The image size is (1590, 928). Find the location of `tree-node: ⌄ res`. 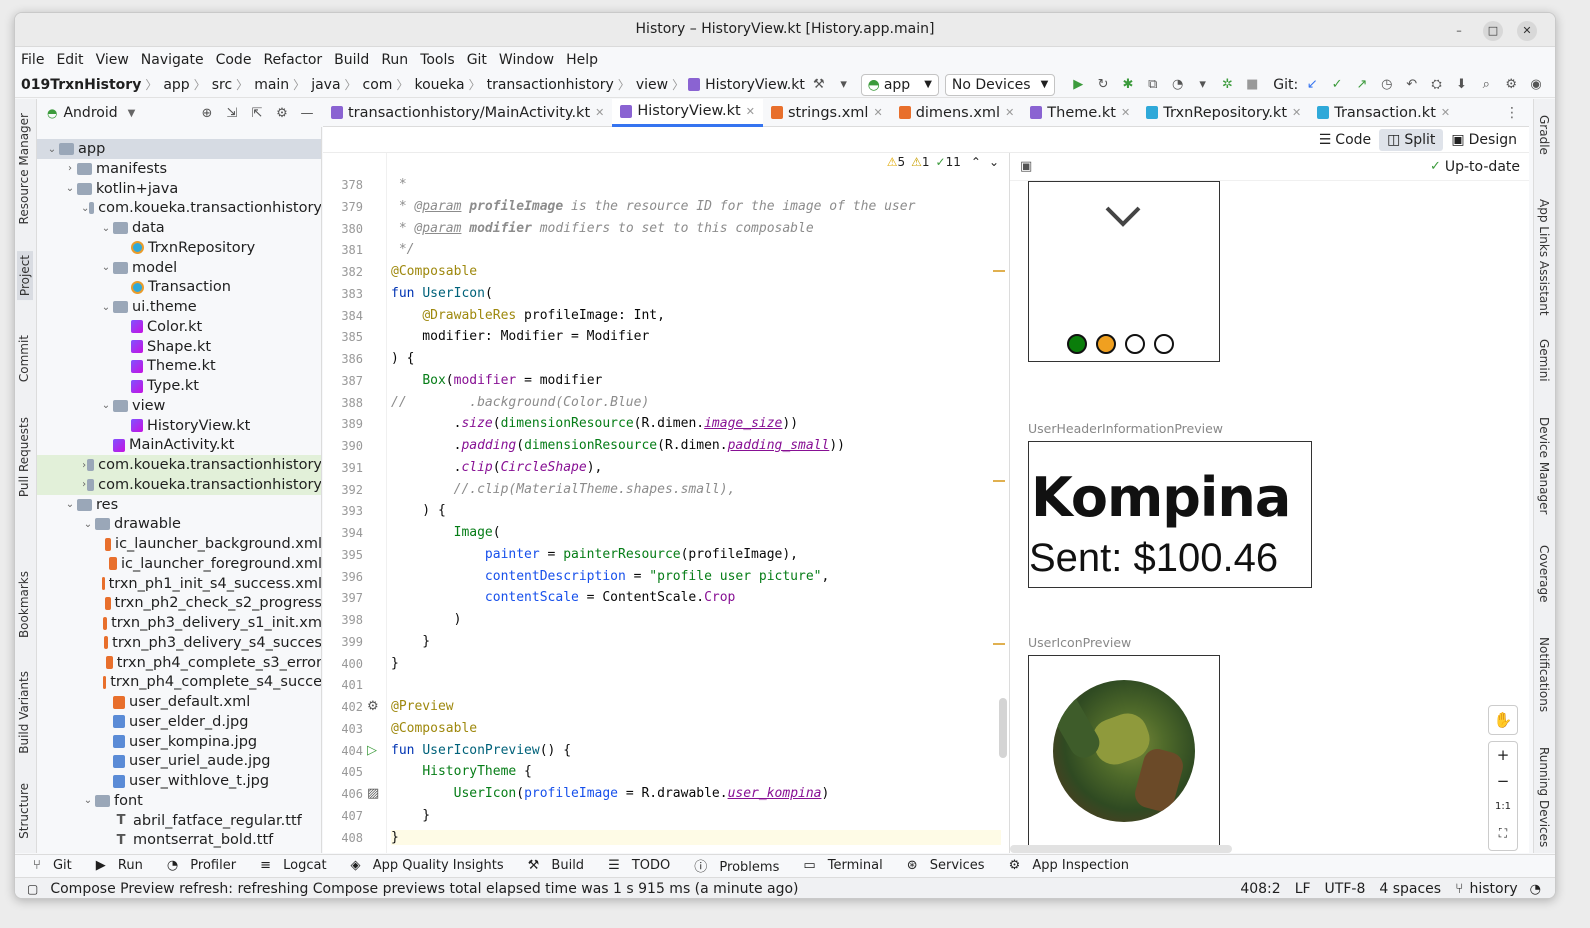

tree-node: ⌄ res is located at coordinates (179, 505).